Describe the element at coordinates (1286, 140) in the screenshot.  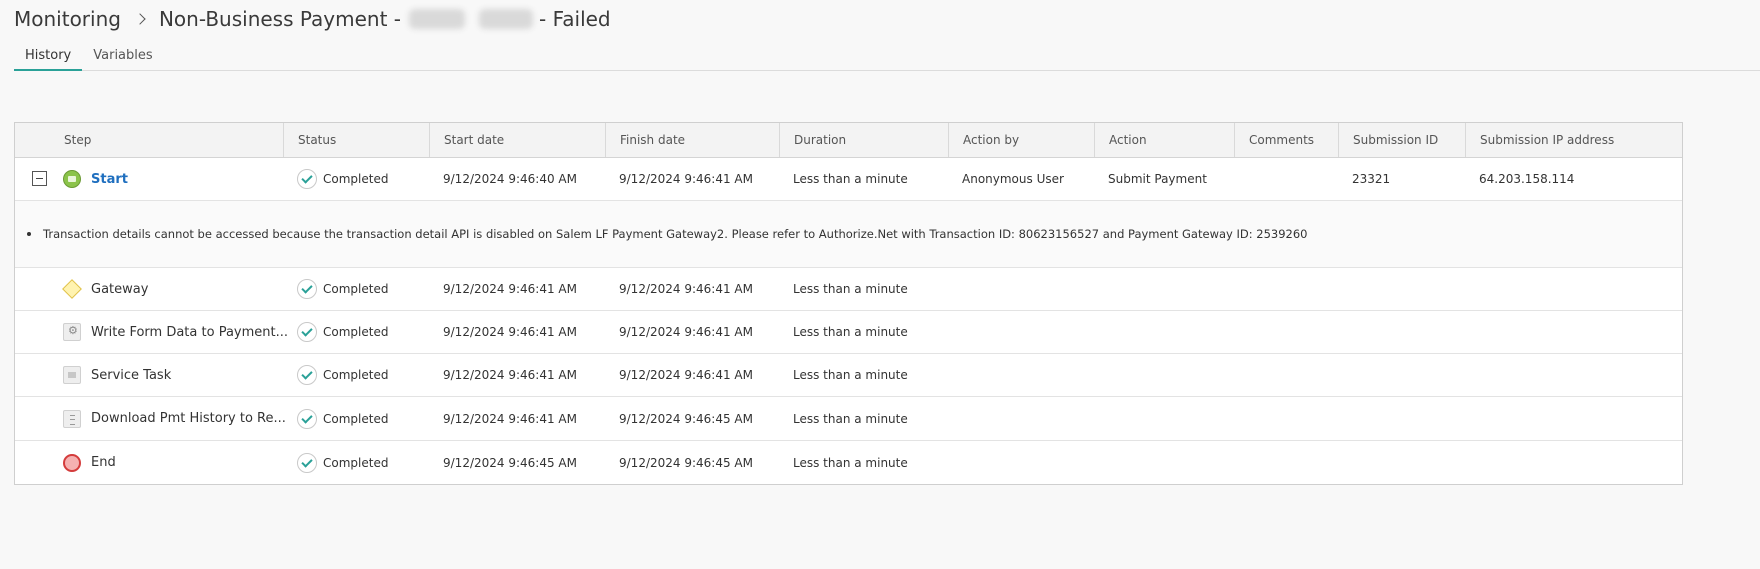
I see `column-header-comments: Comments` at that location.